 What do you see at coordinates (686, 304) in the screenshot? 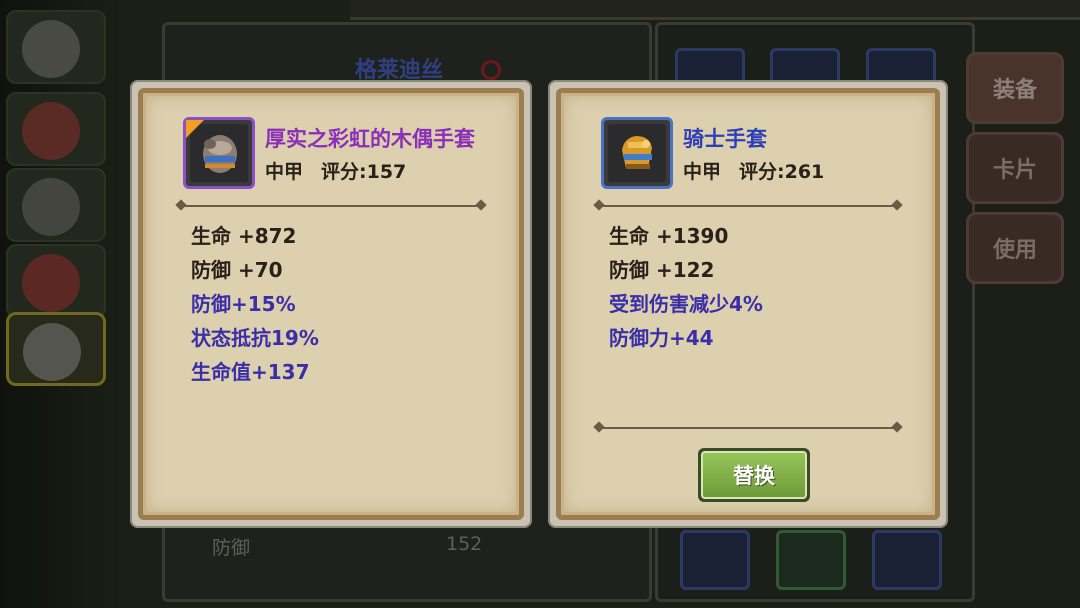
I see `bonus-stat-line: 受到伤害减少4%` at bounding box center [686, 304].